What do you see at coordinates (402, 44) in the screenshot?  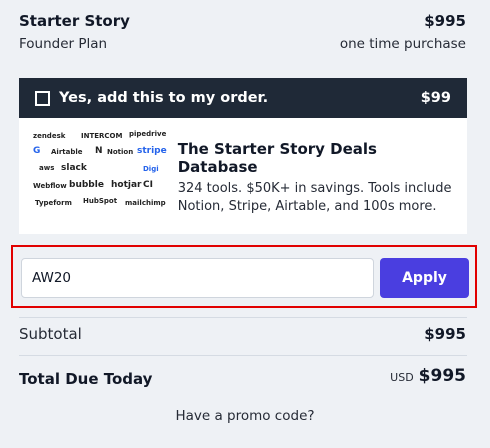 I see `plan-billing: one time purchase` at bounding box center [402, 44].